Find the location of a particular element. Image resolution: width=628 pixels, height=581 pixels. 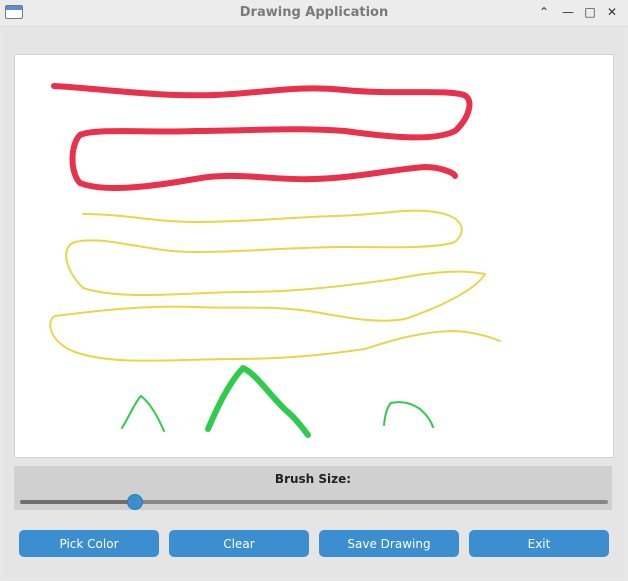

title-bar: Drawing Application ⌃ — □ ✕ is located at coordinates (314, 13).